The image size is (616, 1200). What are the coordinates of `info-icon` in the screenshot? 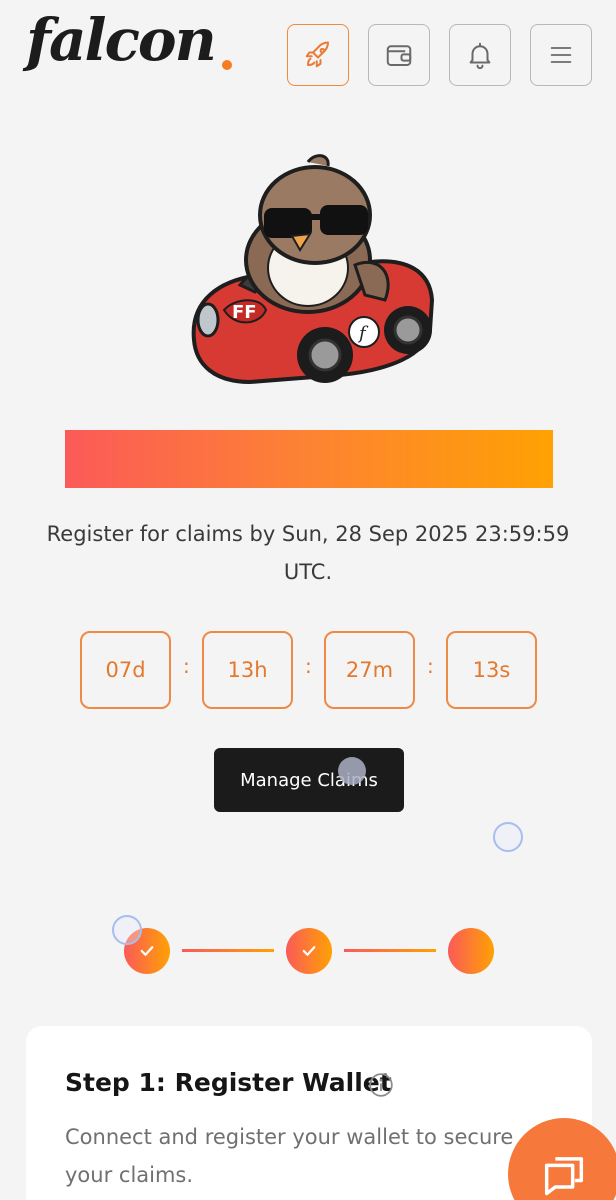 It's located at (381, 1085).